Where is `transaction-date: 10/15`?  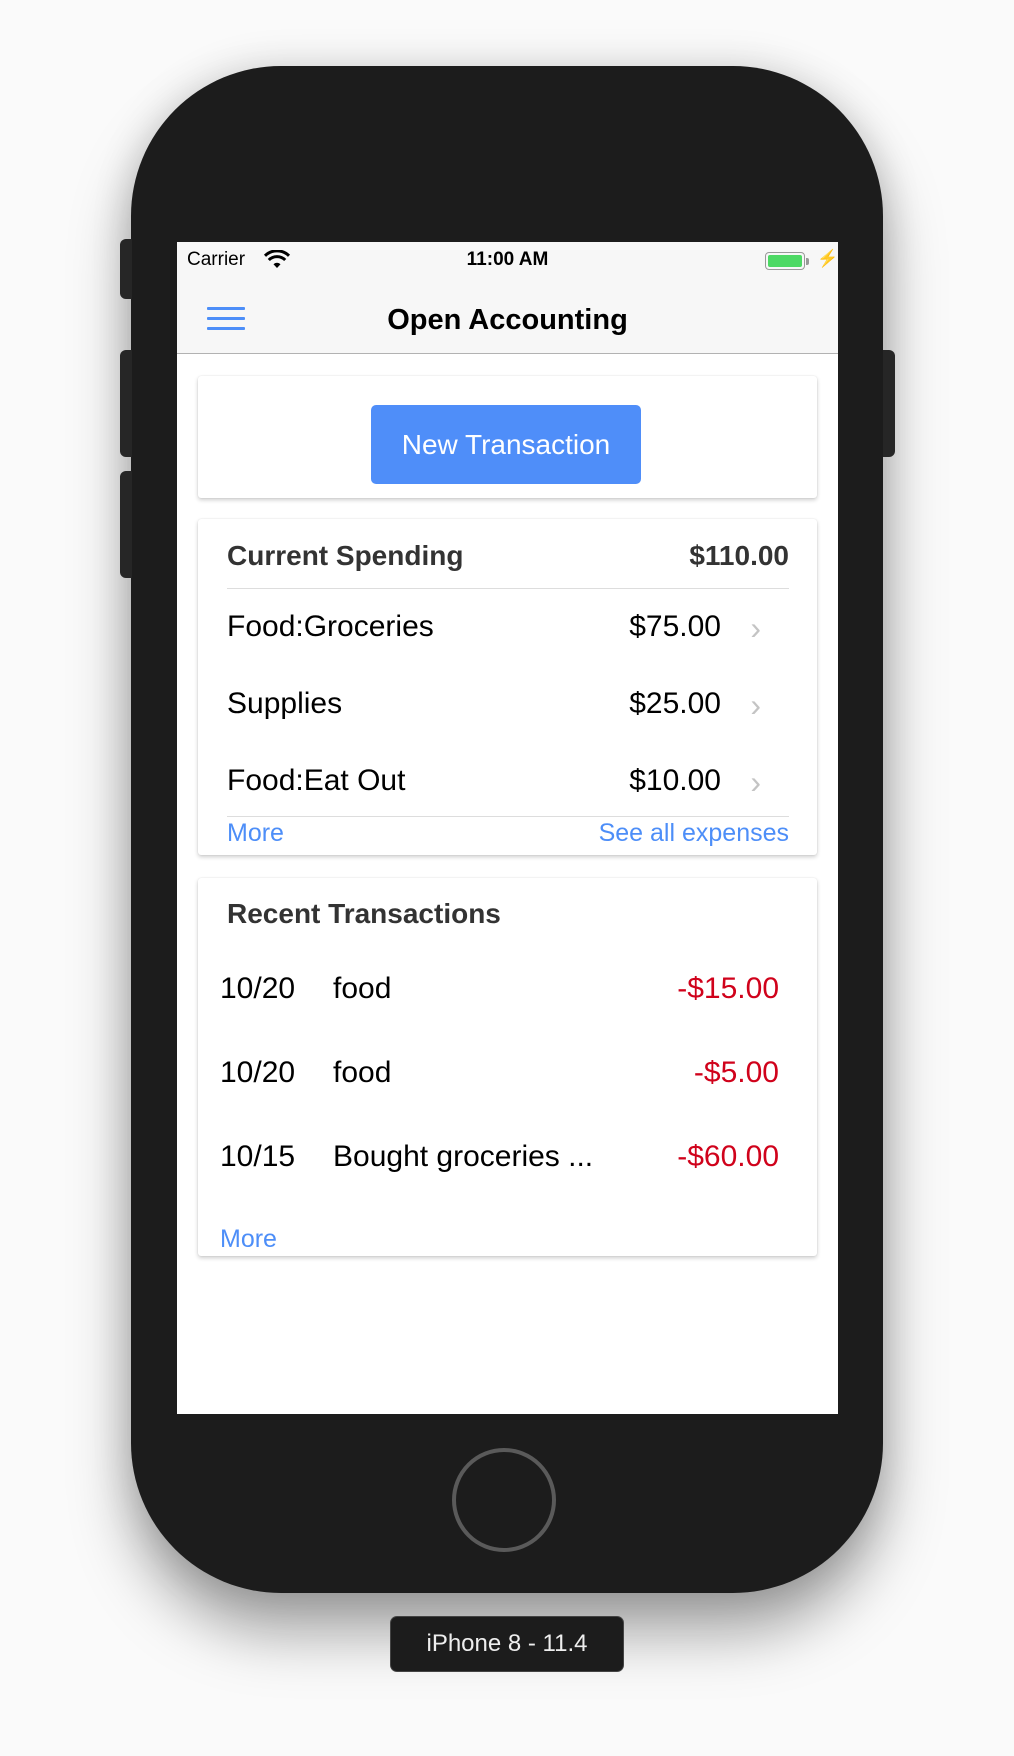
transaction-date: 10/15 is located at coordinates (258, 1156).